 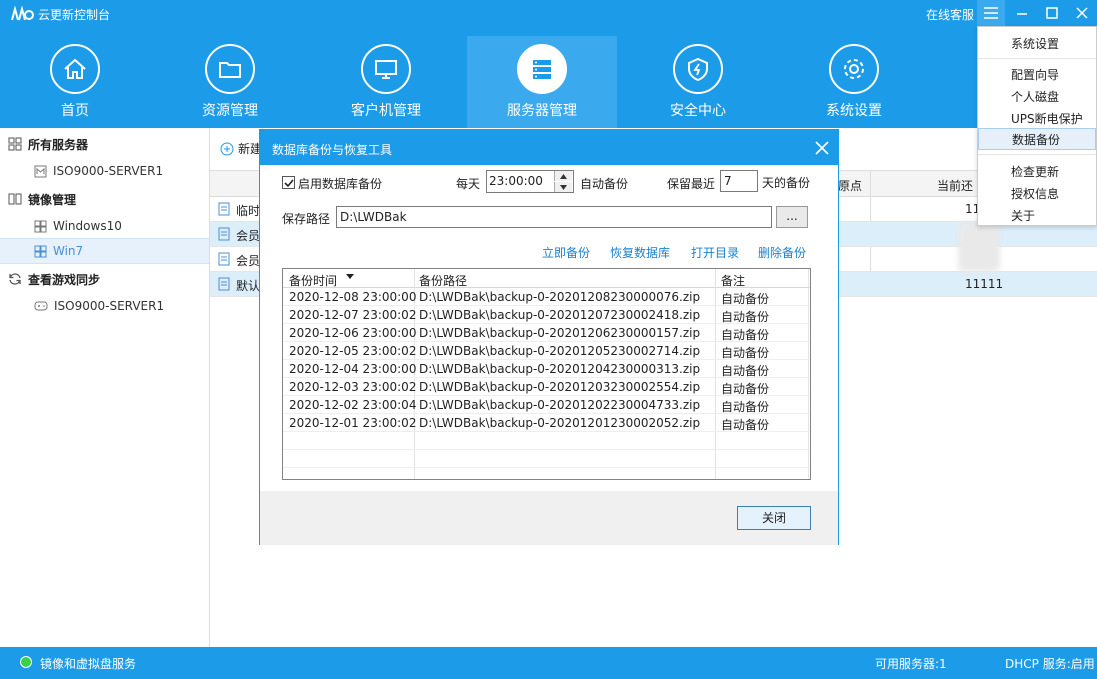 What do you see at coordinates (604, 184) in the screenshot?
I see `auto-backup-label: 自动备份` at bounding box center [604, 184].